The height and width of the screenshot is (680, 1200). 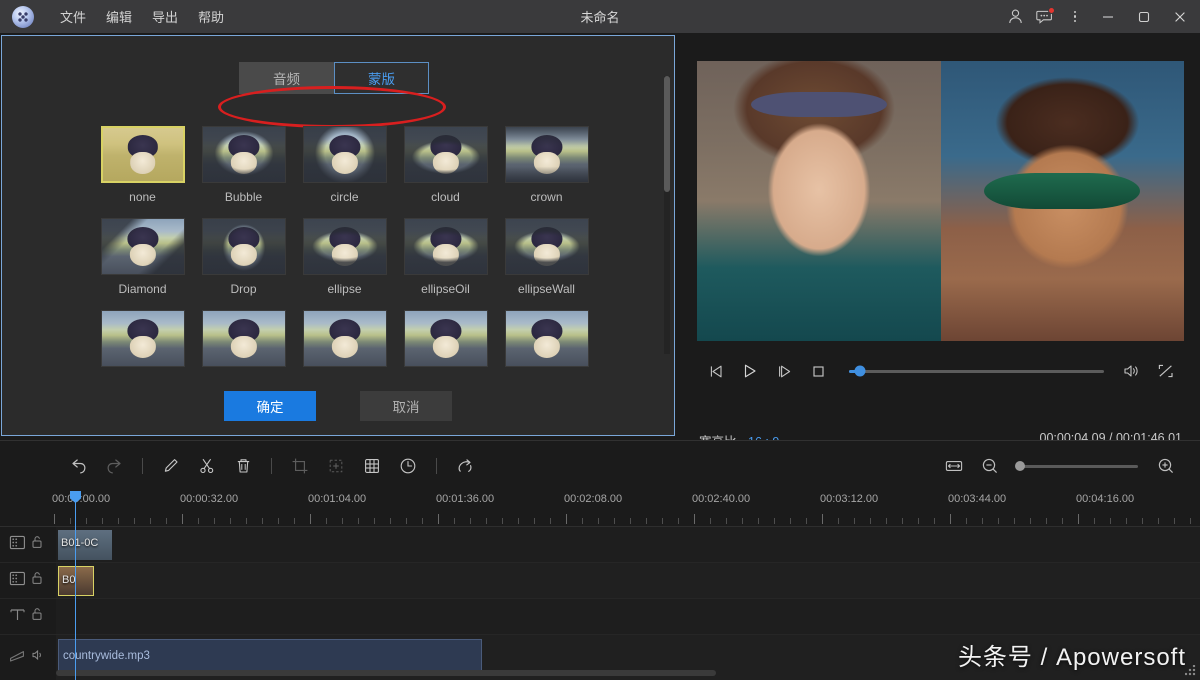 I want to click on audio-icon, so click(x=17, y=658).